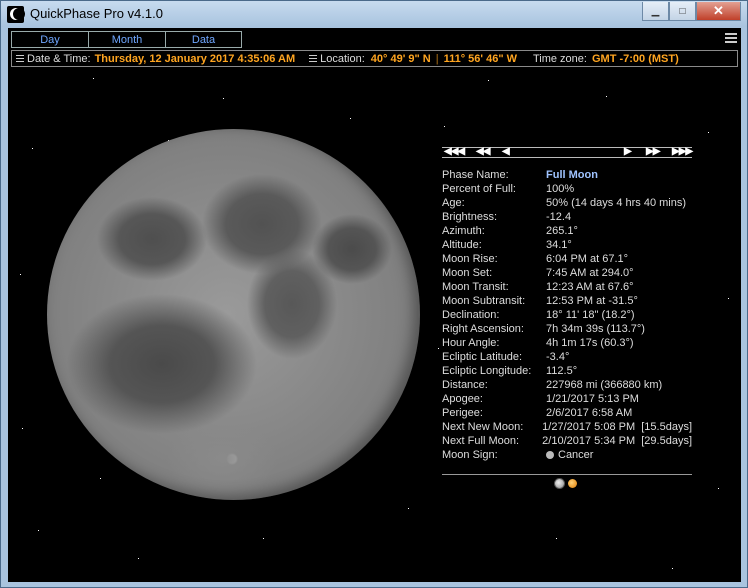  What do you see at coordinates (465, 385) in the screenshot?
I see `row-label: Distance:` at bounding box center [465, 385].